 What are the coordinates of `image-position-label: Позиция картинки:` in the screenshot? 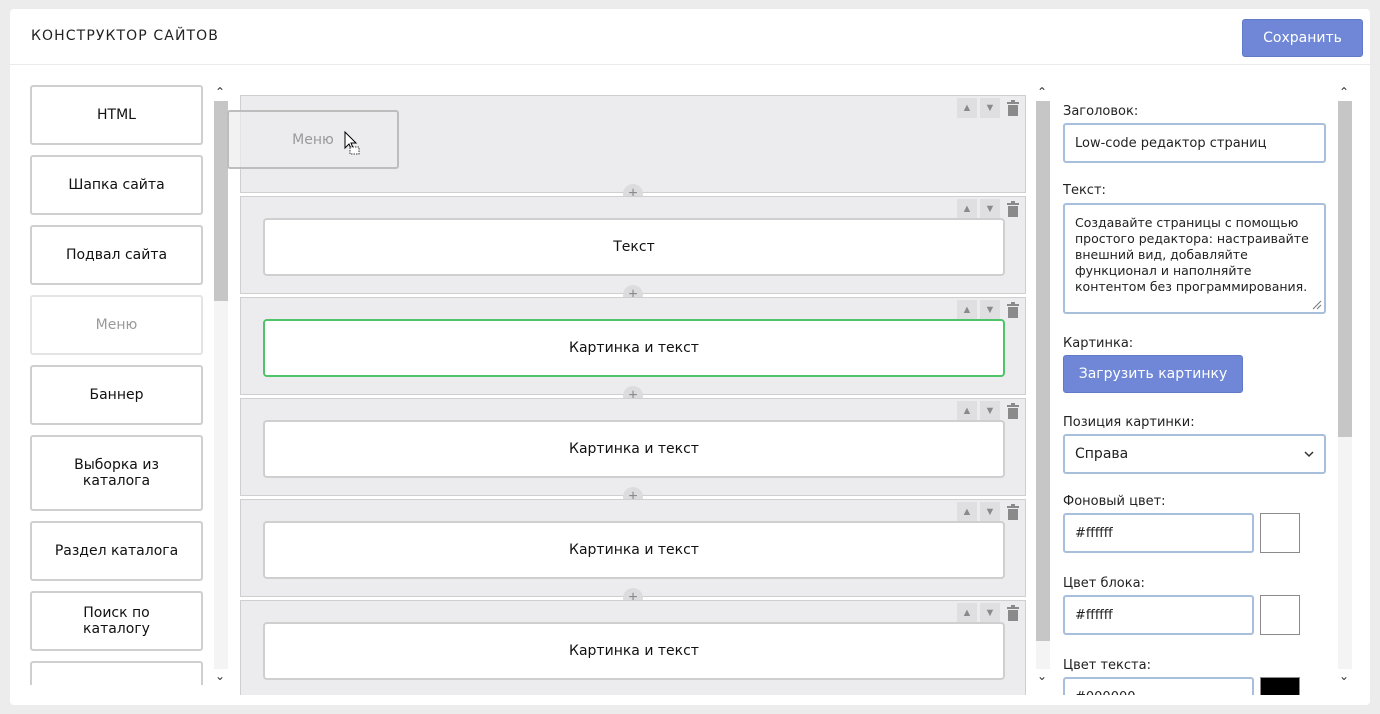 It's located at (1129, 422).